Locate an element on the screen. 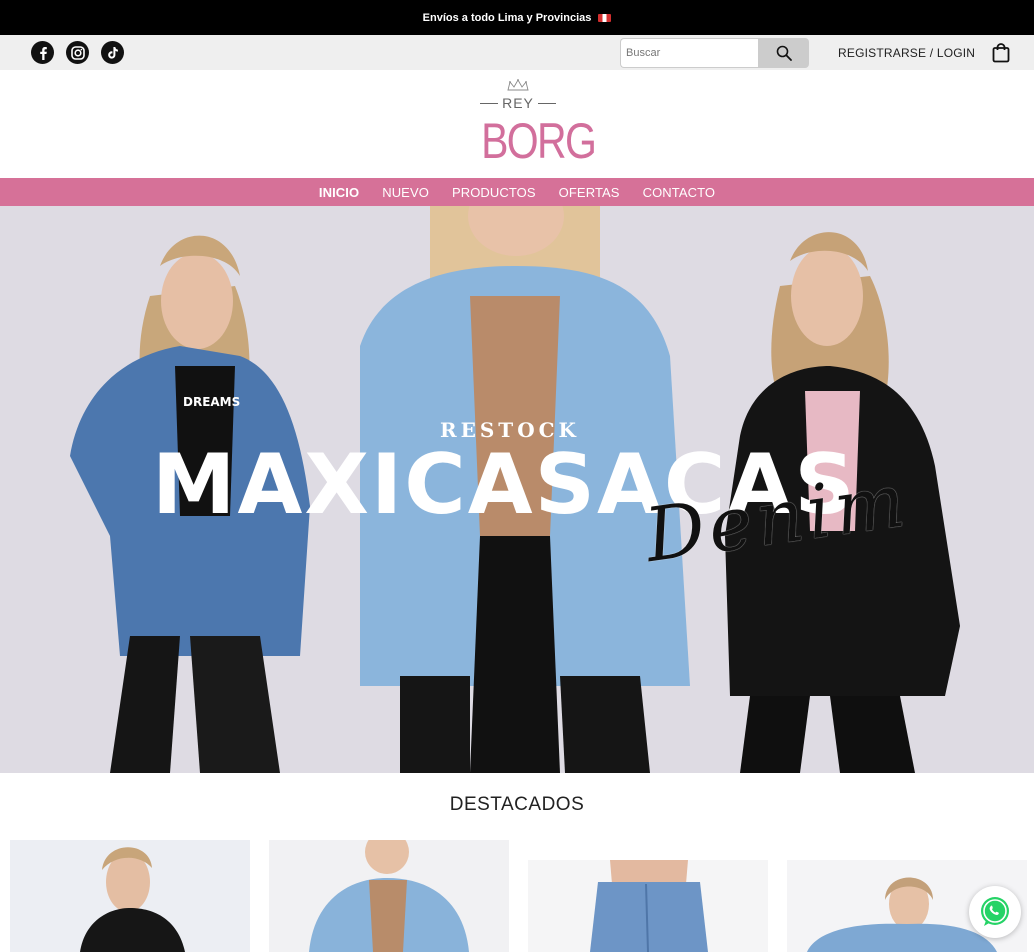  instagram-icon is located at coordinates (77, 52).